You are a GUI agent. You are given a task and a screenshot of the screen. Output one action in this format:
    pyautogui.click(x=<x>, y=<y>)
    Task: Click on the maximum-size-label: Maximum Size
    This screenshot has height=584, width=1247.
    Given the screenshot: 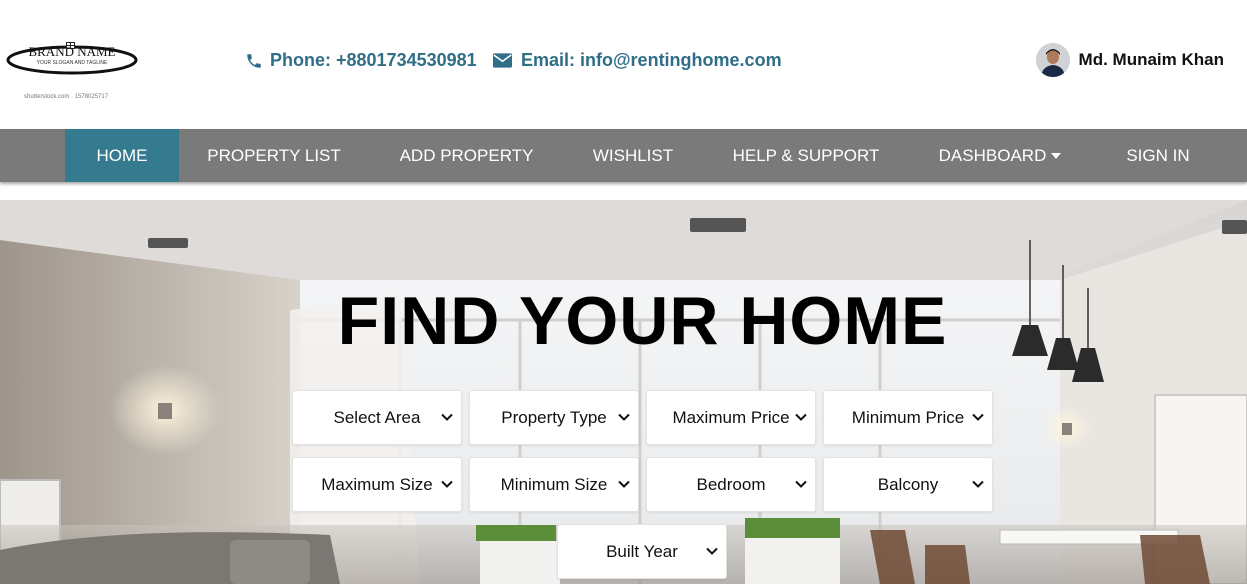 What is the action you would take?
    pyautogui.click(x=377, y=484)
    